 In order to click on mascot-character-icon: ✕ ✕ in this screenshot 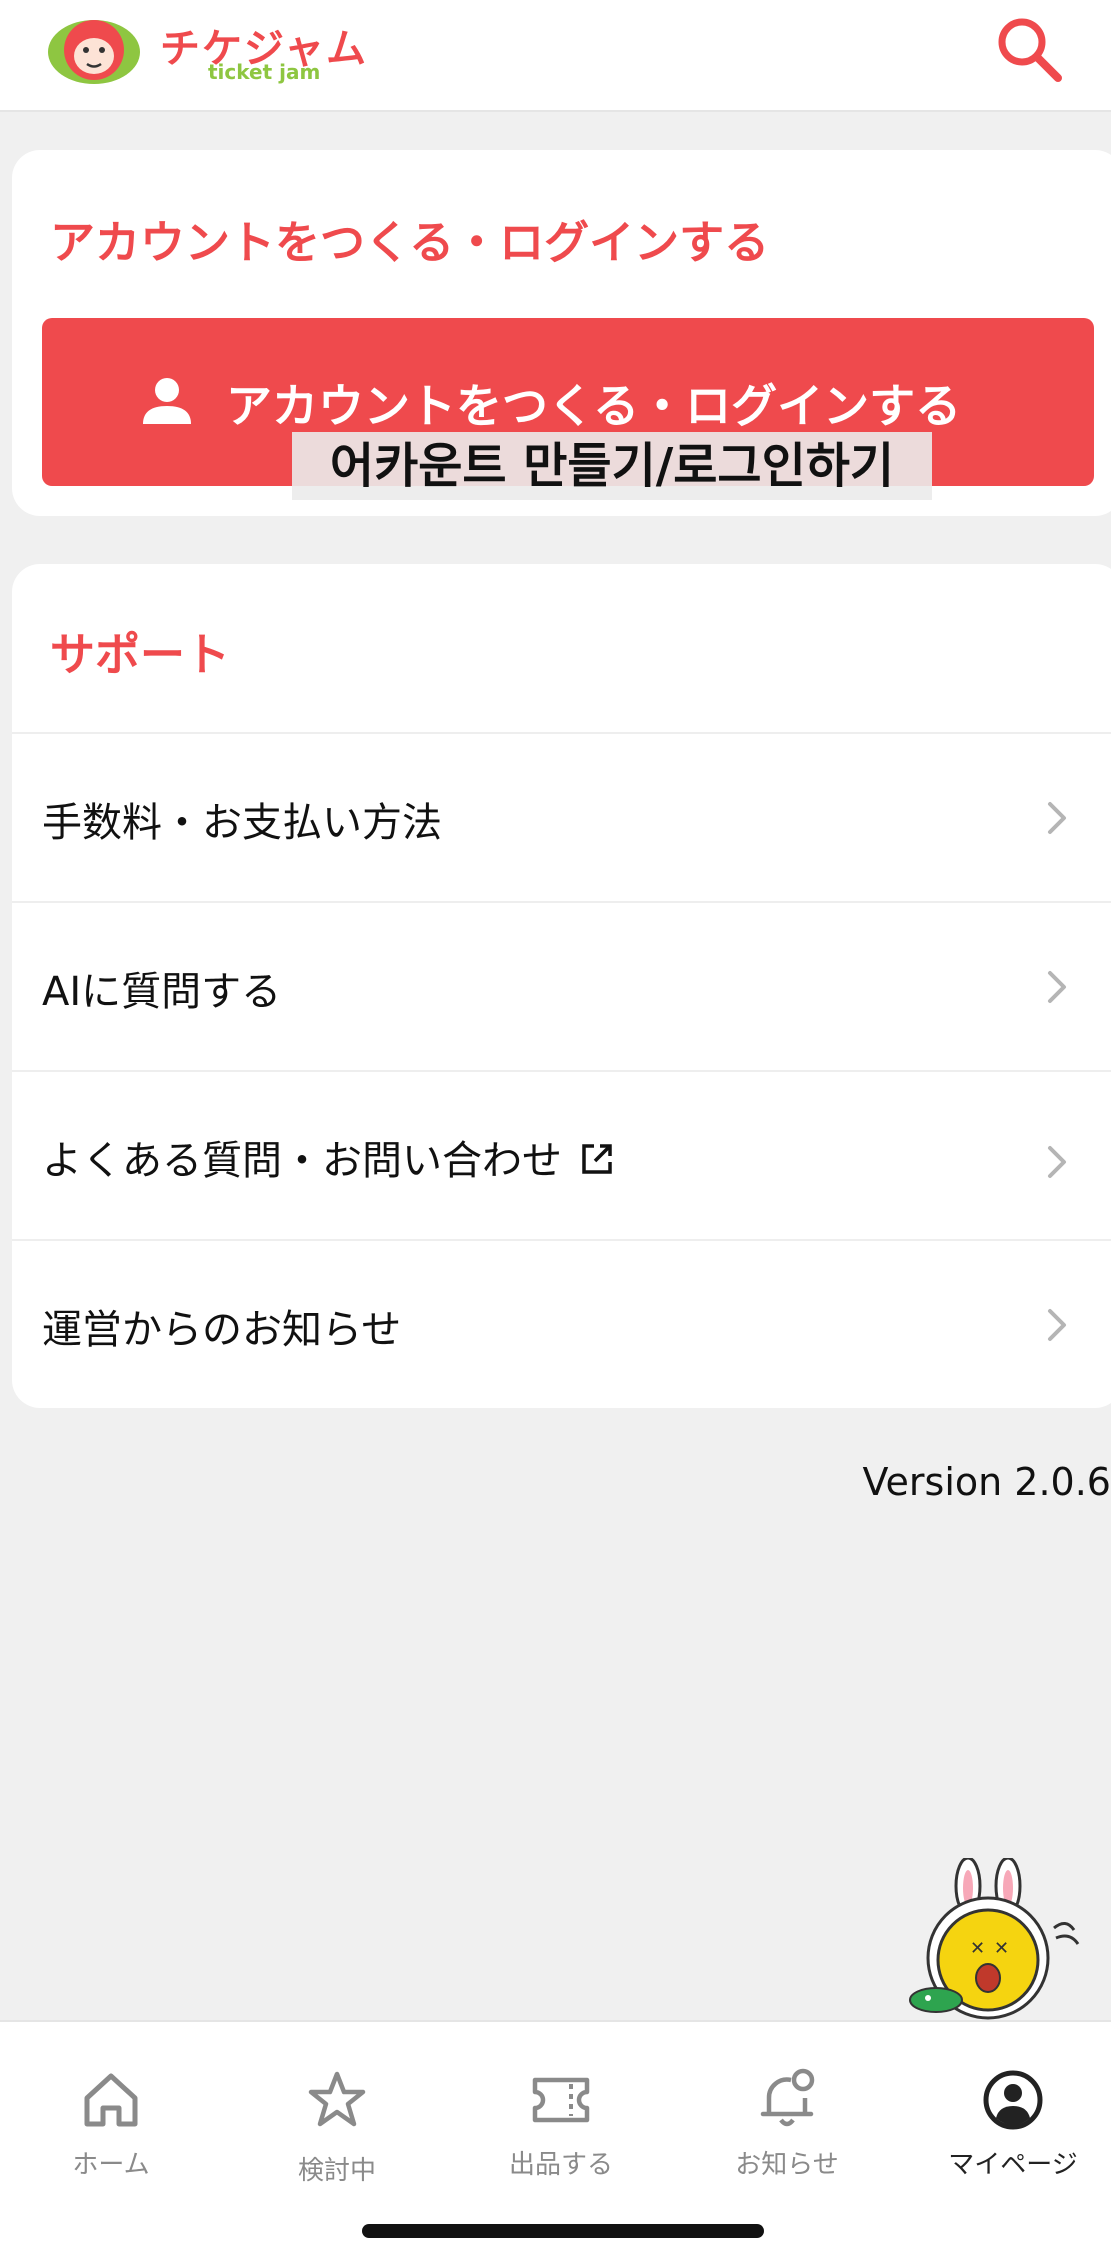, I will do `click(996, 1943)`.